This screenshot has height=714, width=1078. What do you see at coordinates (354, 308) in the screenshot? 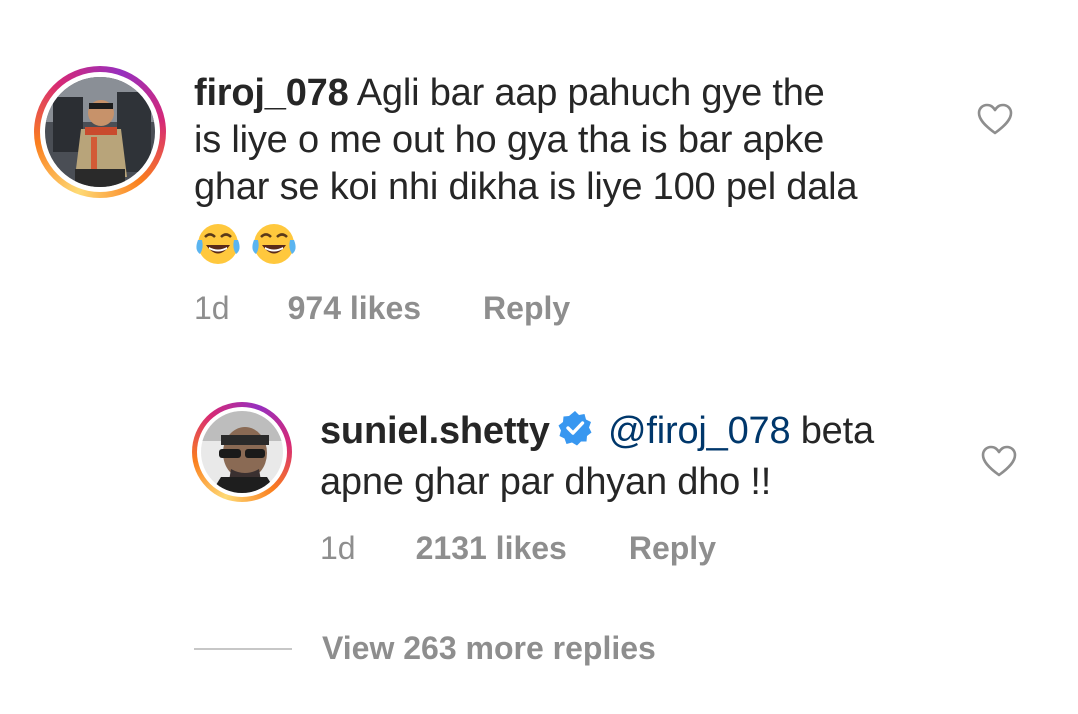
I see `likes-count: 974 likes` at bounding box center [354, 308].